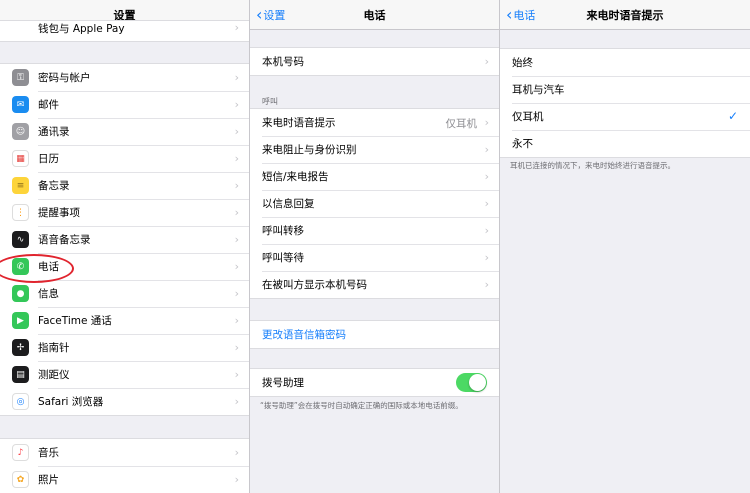 The image size is (750, 493). What do you see at coordinates (124, 293) in the screenshot?
I see `settings-item-messages: ● 信息 ›` at bounding box center [124, 293].